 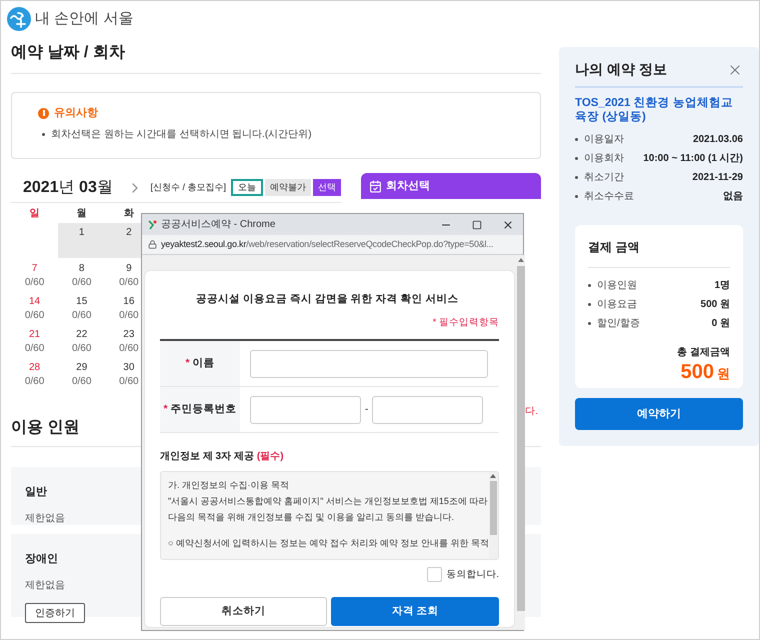 I want to click on calendar-day: 21 0/60, so click(x=34, y=341).